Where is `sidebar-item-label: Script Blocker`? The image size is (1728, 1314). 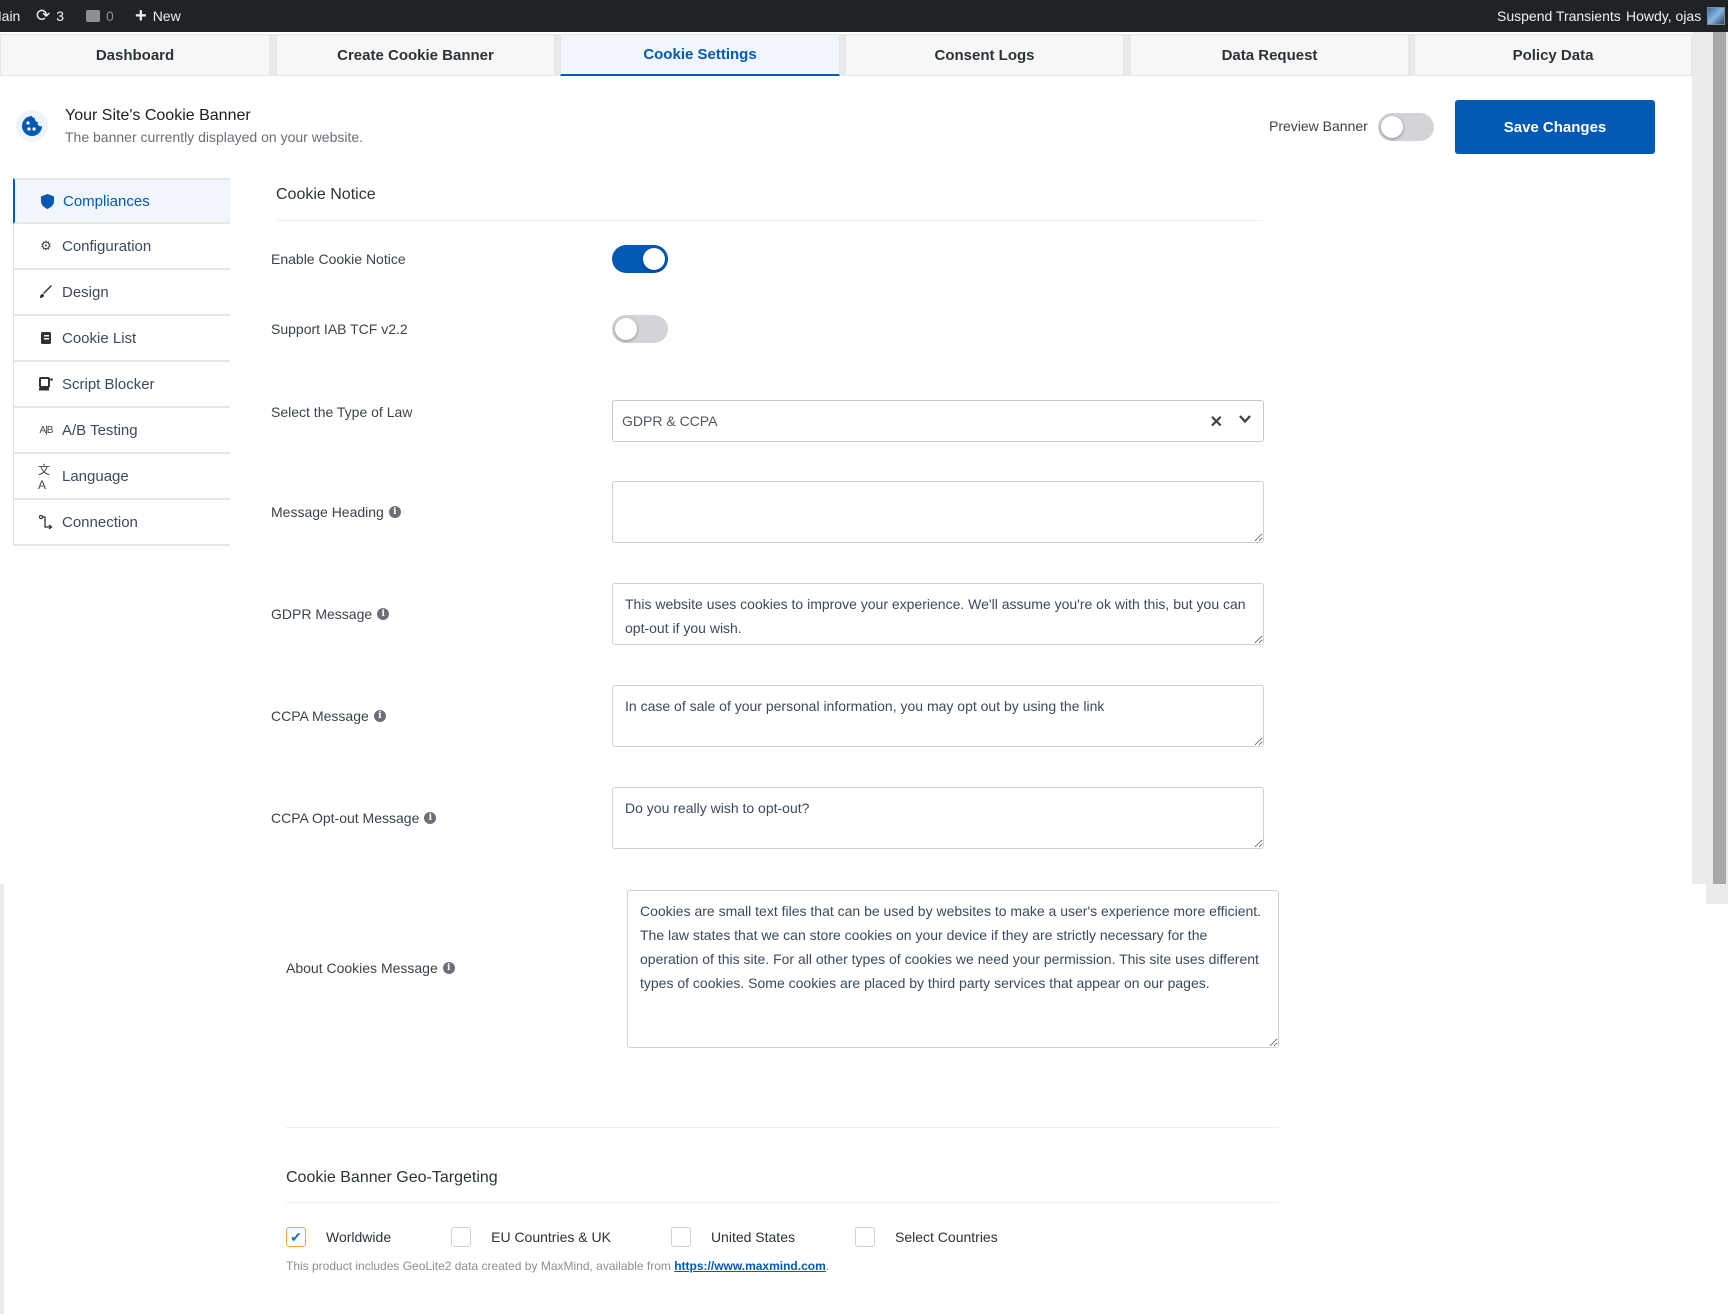
sidebar-item-label: Script Blocker is located at coordinates (108, 384).